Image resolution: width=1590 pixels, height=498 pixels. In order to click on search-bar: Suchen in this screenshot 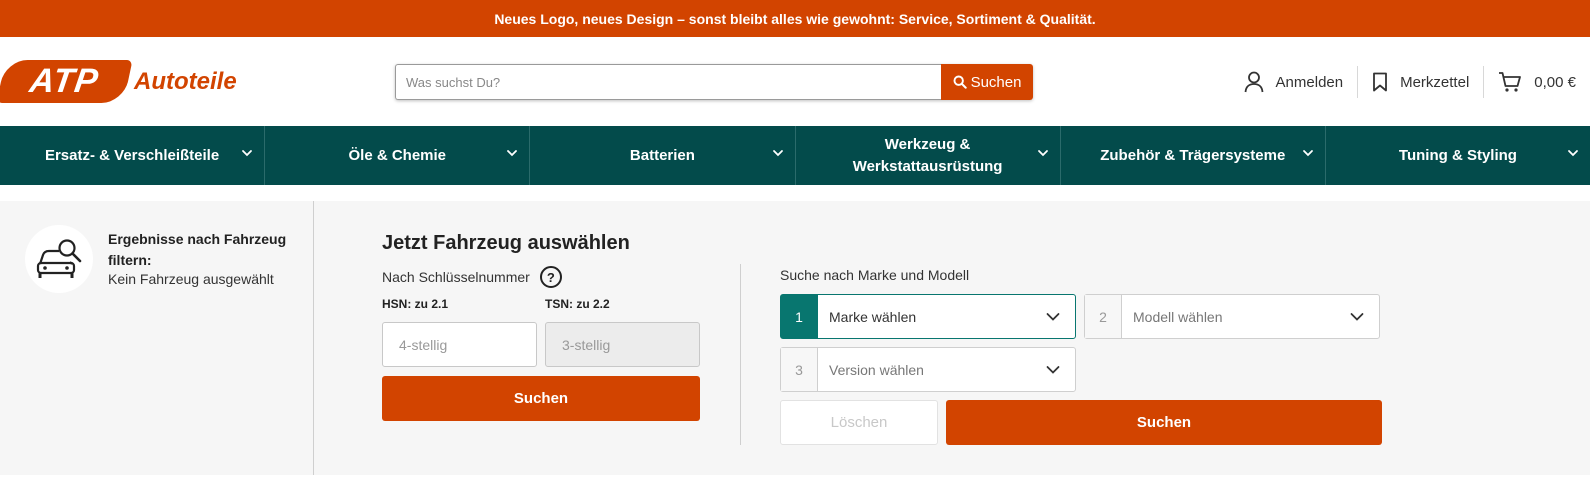, I will do `click(714, 82)`.